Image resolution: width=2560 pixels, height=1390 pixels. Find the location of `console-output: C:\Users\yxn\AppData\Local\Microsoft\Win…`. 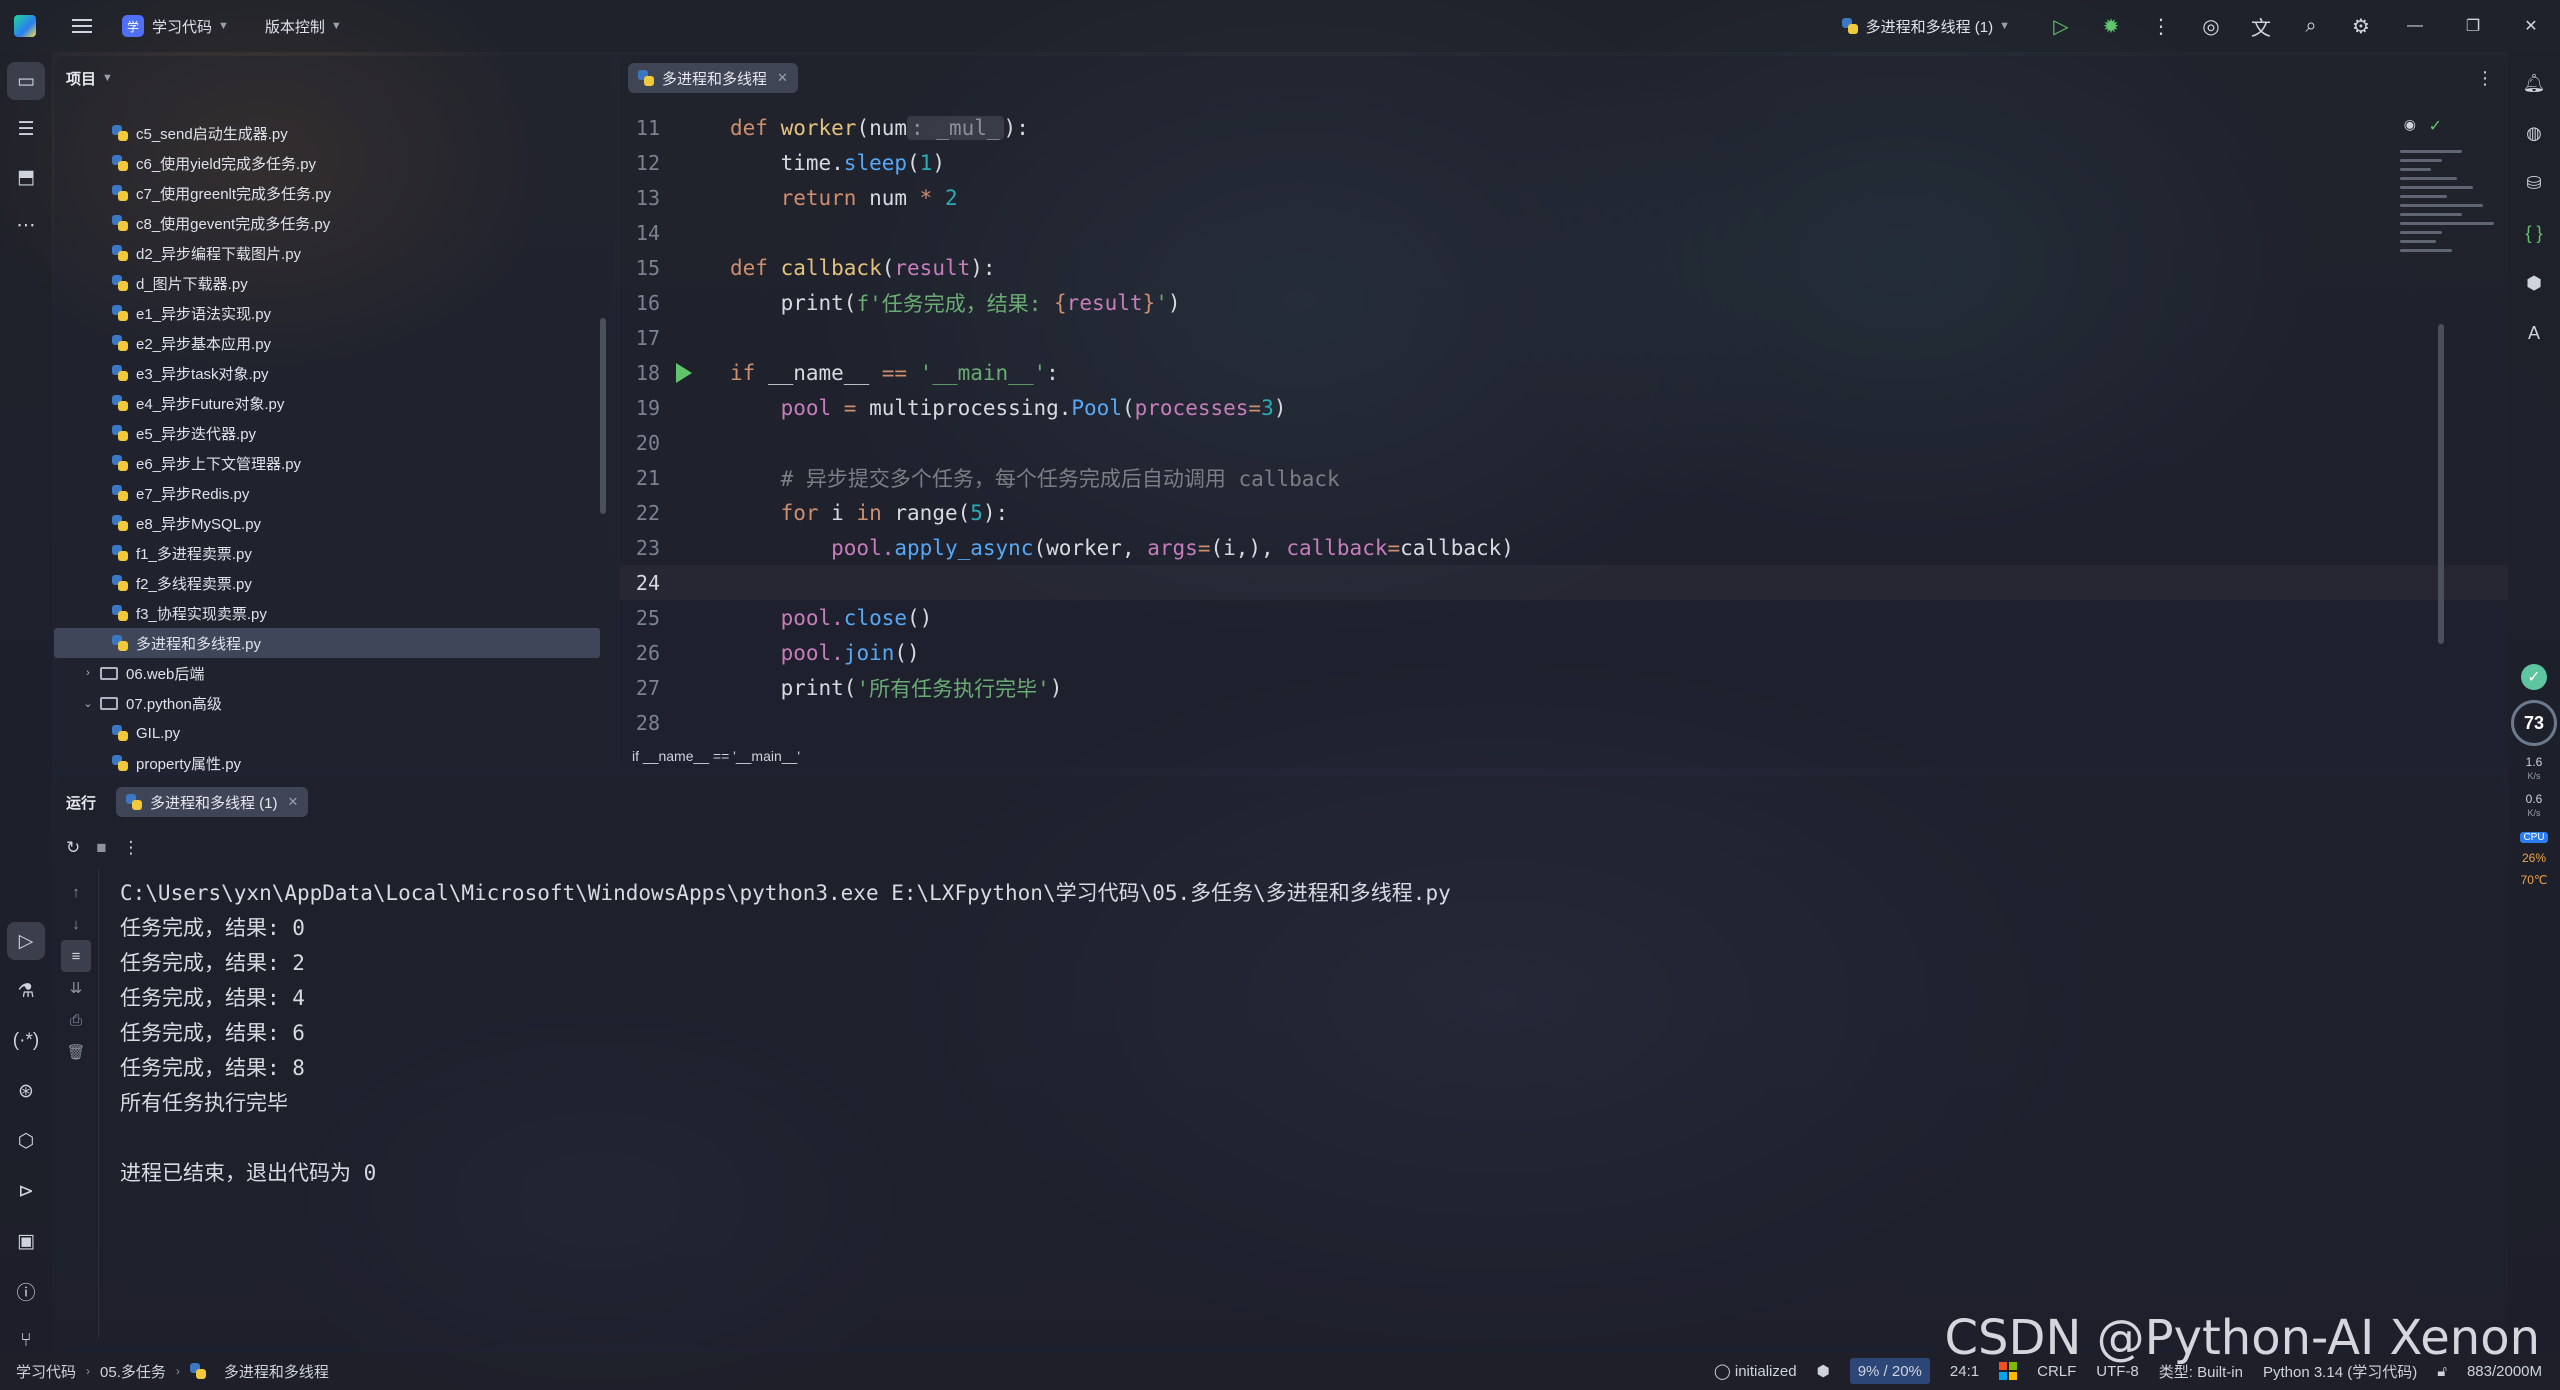

console-output: C:\Users\yxn\AppData\Local\Microsoft\Win… is located at coordinates (785, 1031).